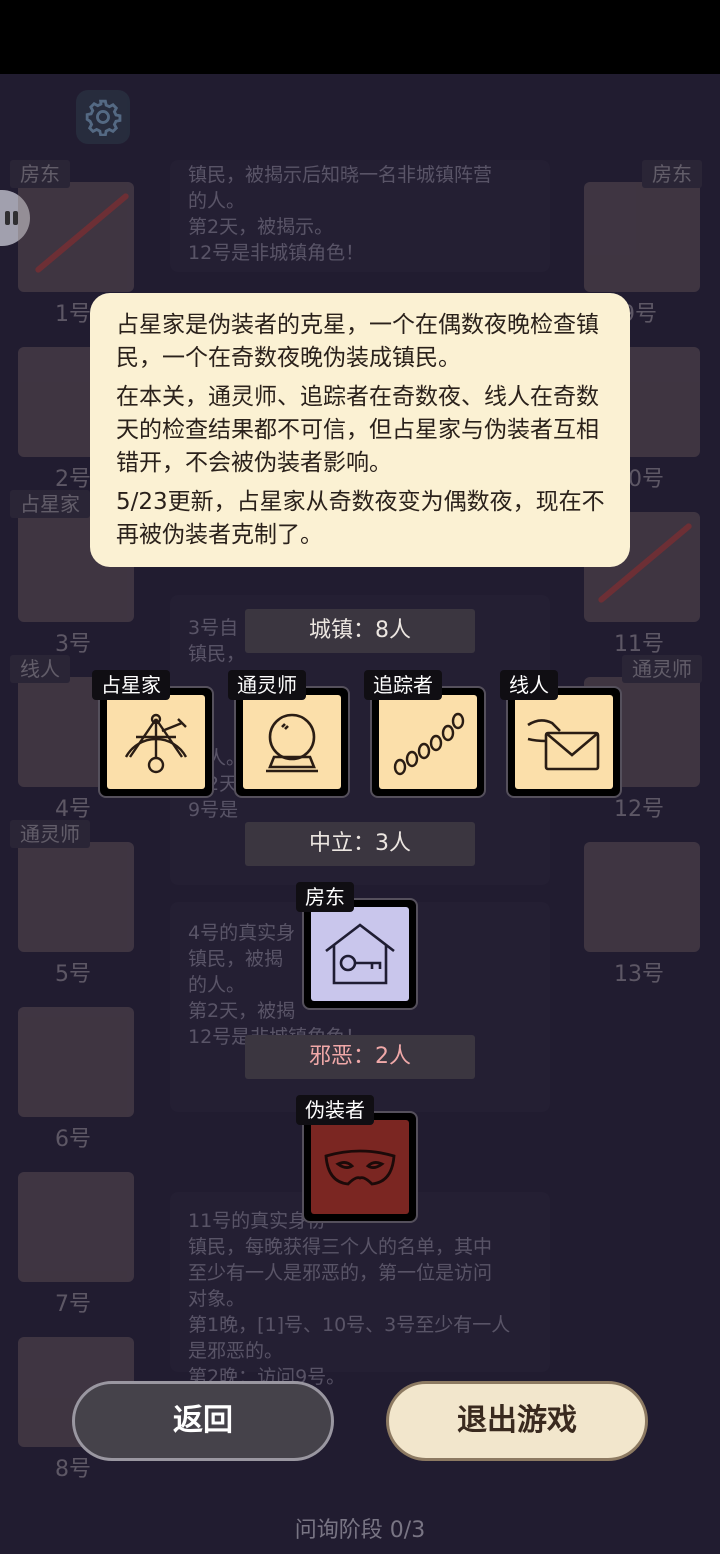 The image size is (720, 1554). I want to click on slot-role-tag: 占星家, so click(50, 504).